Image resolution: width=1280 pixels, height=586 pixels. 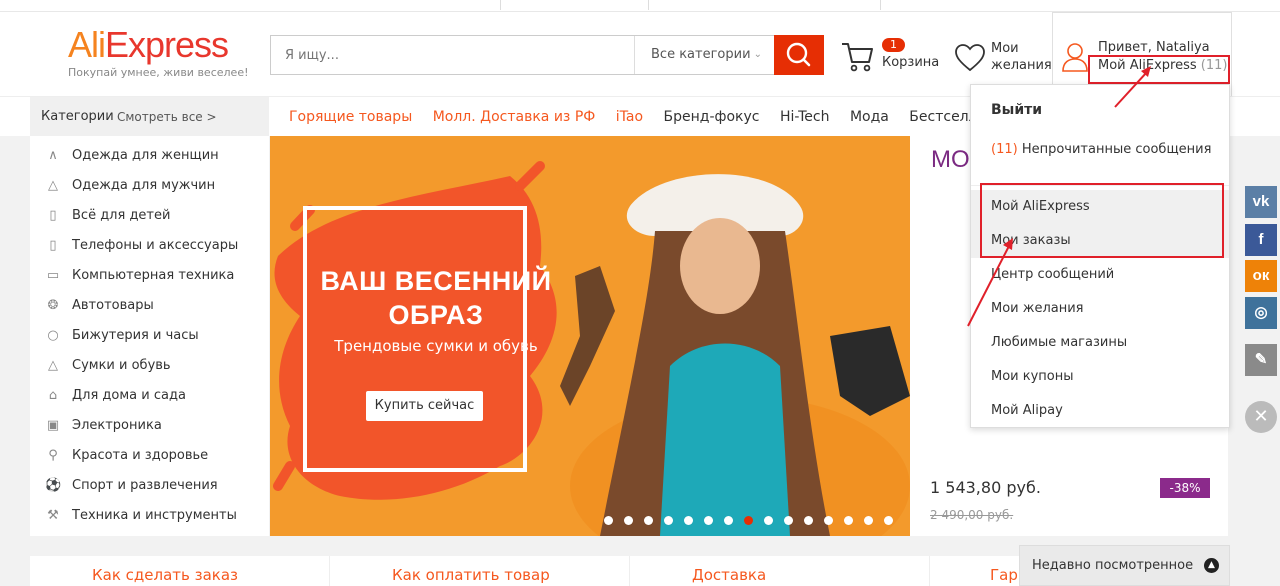 What do you see at coordinates (1261, 360) in the screenshot?
I see `edit-icon: ✎` at bounding box center [1261, 360].